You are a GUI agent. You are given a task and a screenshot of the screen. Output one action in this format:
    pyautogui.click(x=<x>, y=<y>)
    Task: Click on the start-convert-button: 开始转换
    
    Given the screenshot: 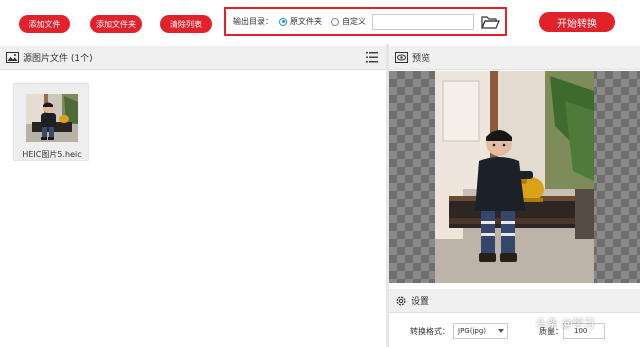 What is the action you would take?
    pyautogui.click(x=577, y=22)
    